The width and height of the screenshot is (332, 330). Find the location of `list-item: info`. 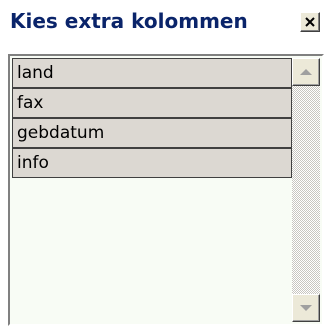

list-item: info is located at coordinates (152, 163).